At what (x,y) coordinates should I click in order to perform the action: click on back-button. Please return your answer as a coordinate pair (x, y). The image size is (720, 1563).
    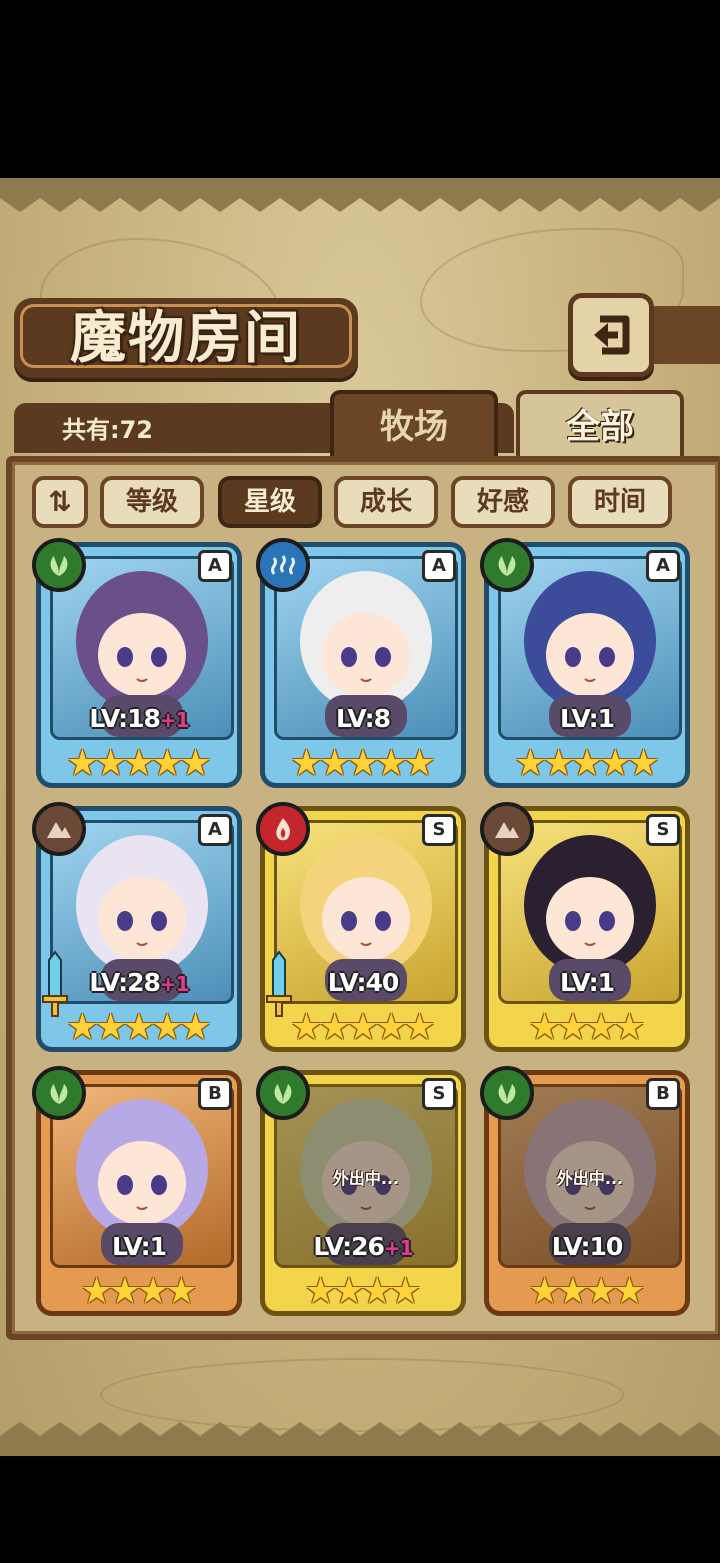
    Looking at the image, I should click on (611, 335).